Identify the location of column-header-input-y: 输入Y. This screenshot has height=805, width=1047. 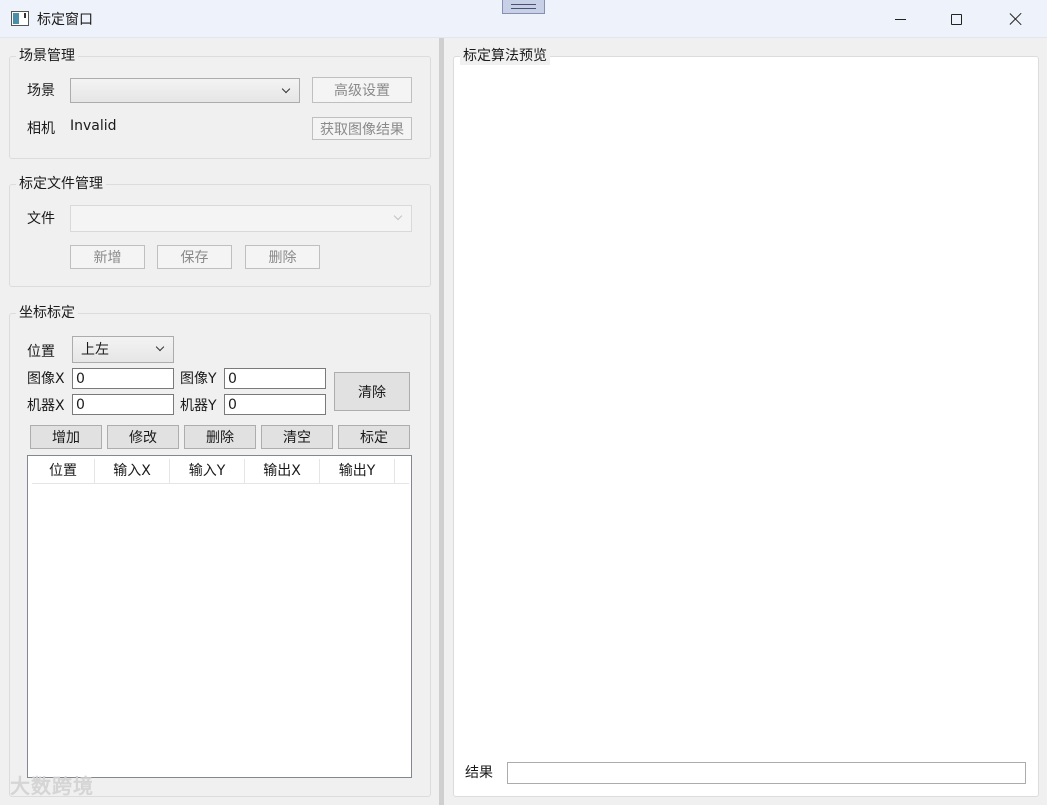
(207, 471).